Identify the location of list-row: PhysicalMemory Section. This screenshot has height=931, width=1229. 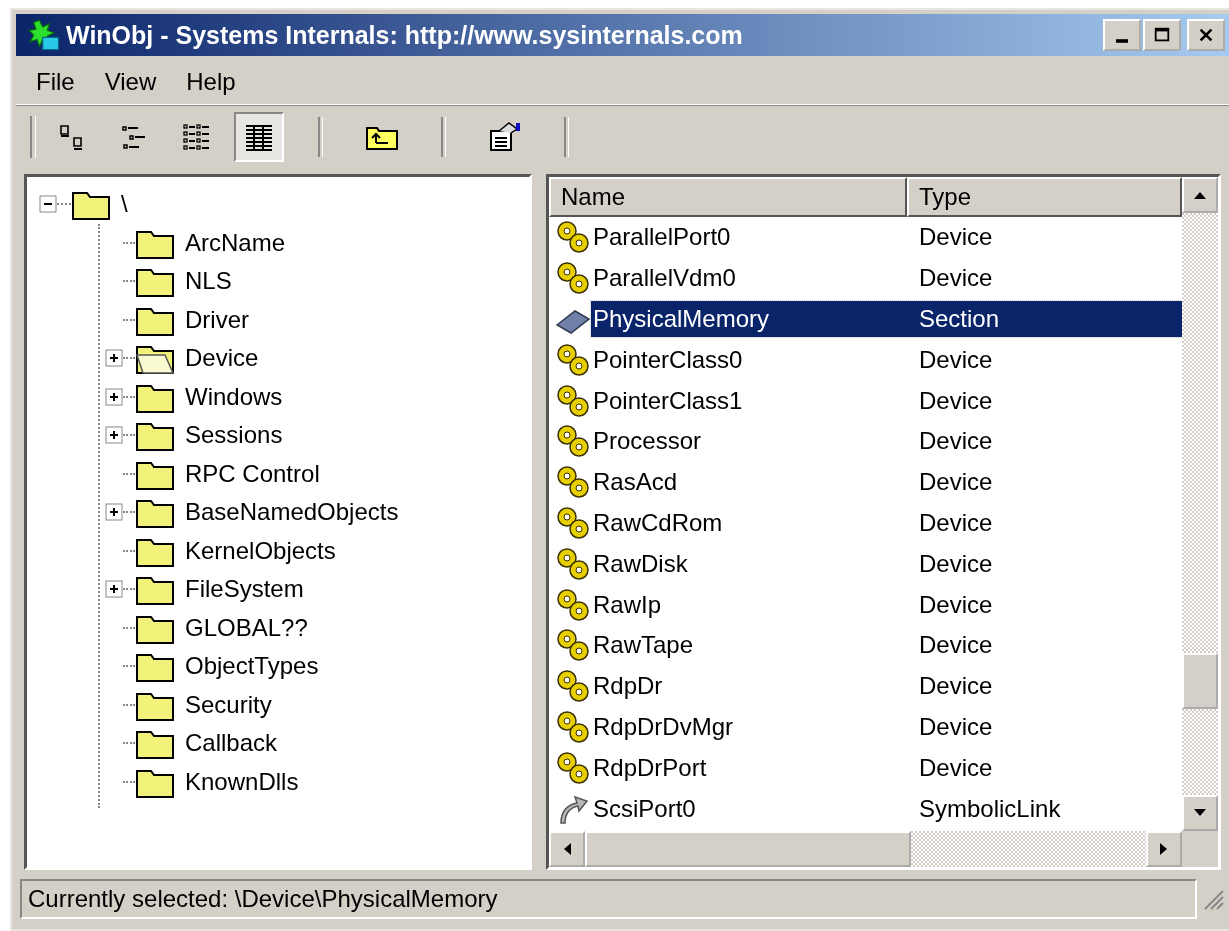
(886, 319).